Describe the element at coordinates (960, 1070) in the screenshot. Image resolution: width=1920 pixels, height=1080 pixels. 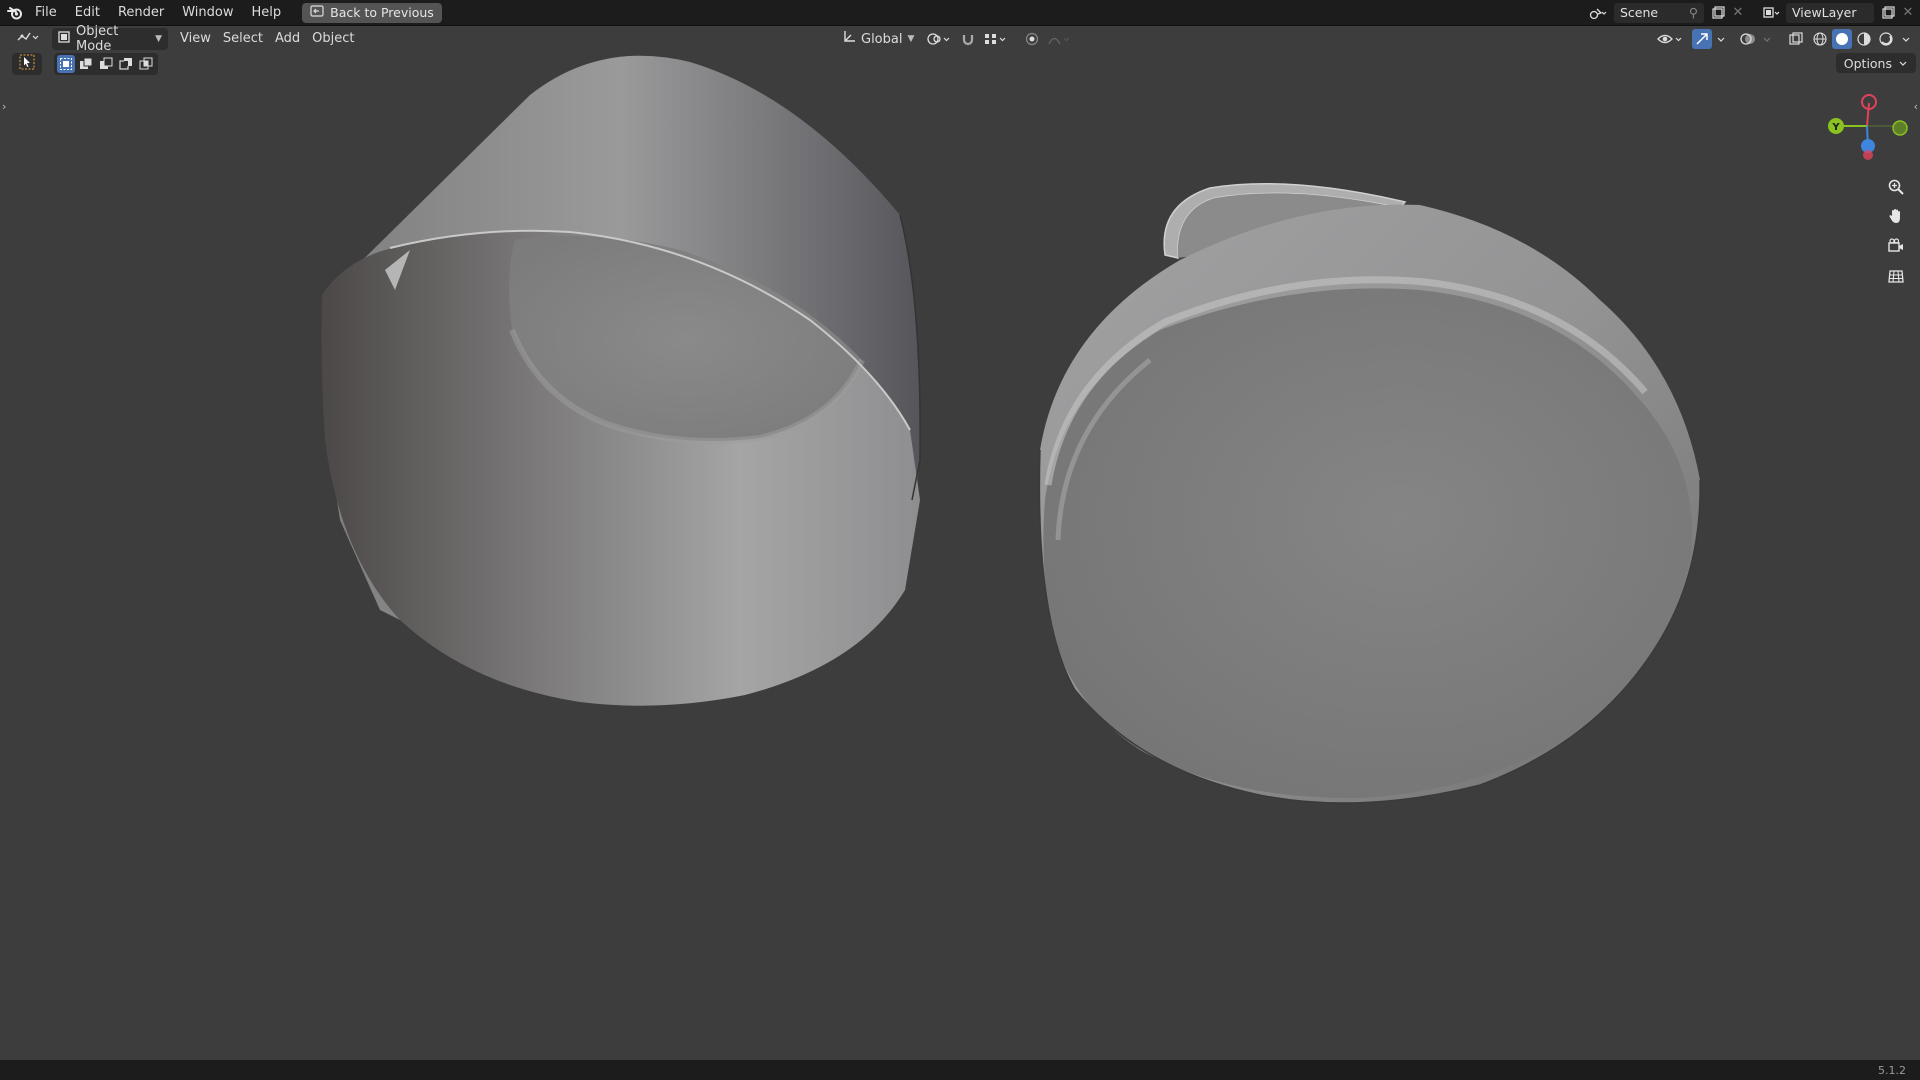
I see `status-bar: 5.1.2` at that location.